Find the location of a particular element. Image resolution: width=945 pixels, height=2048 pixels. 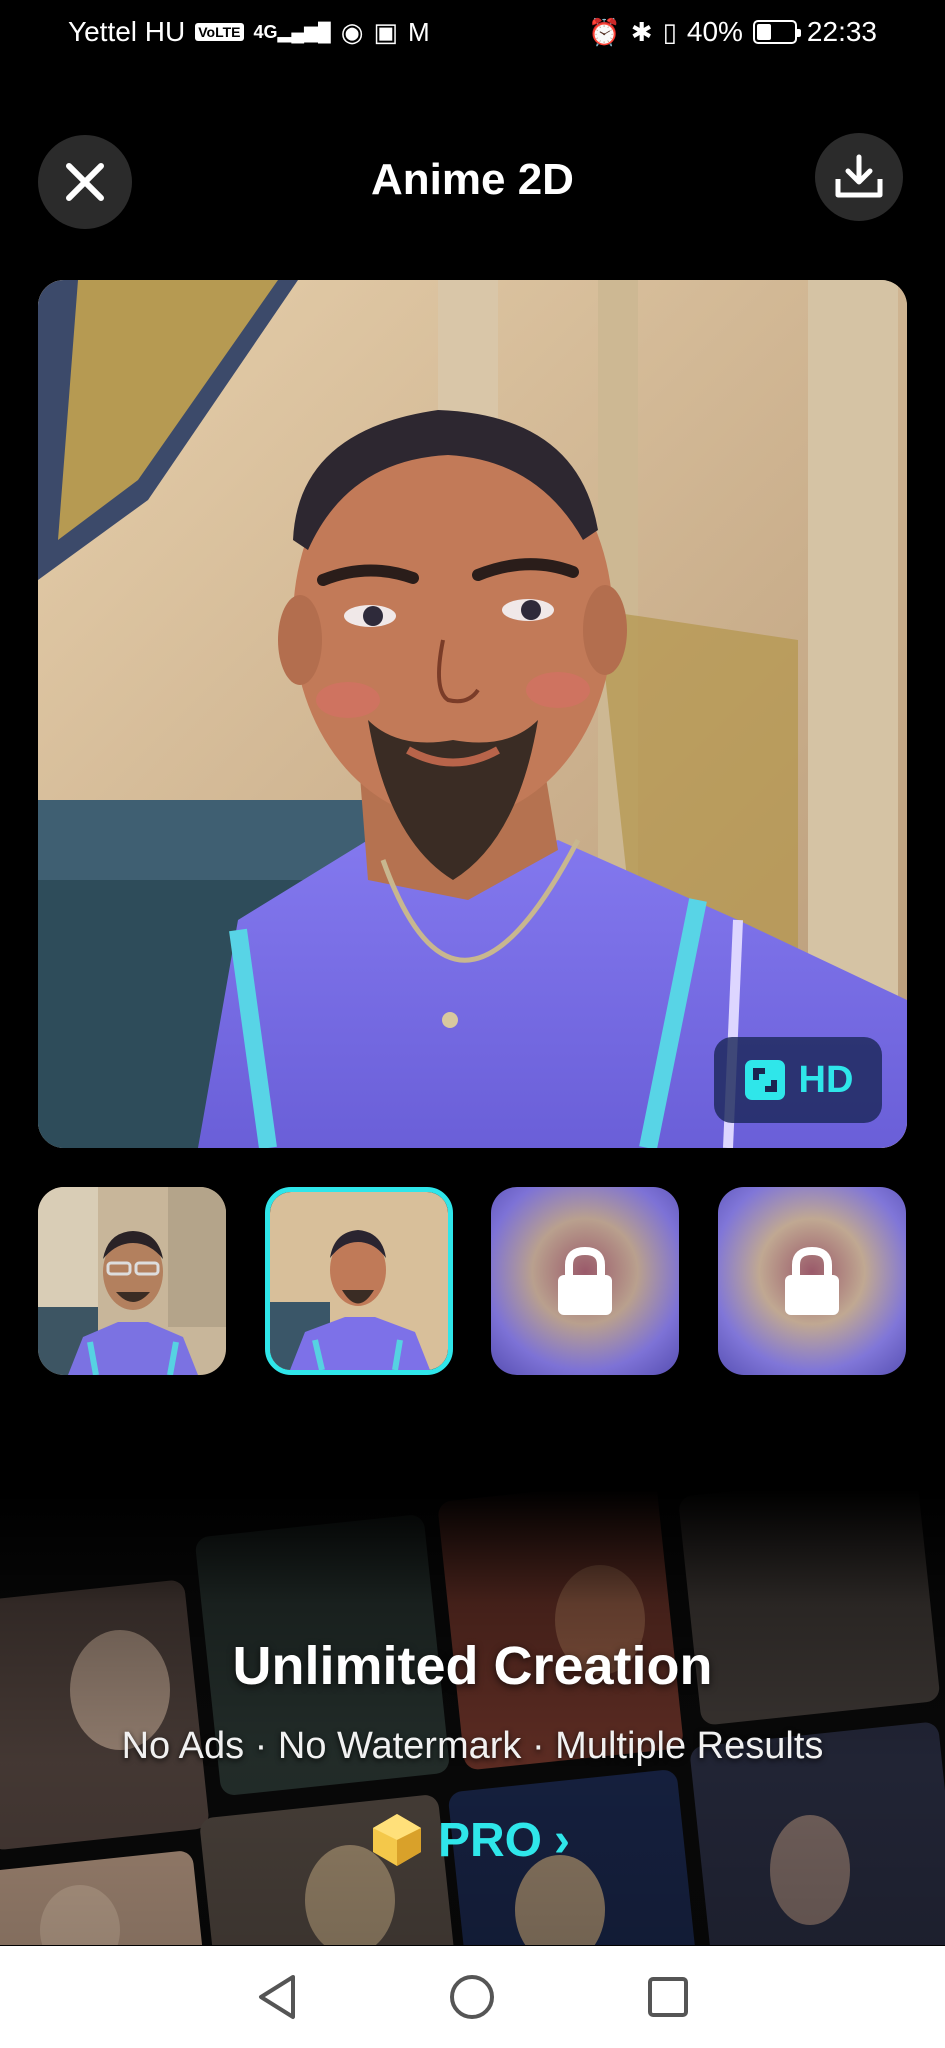

expand-hd-icon is located at coordinates (764, 1080).